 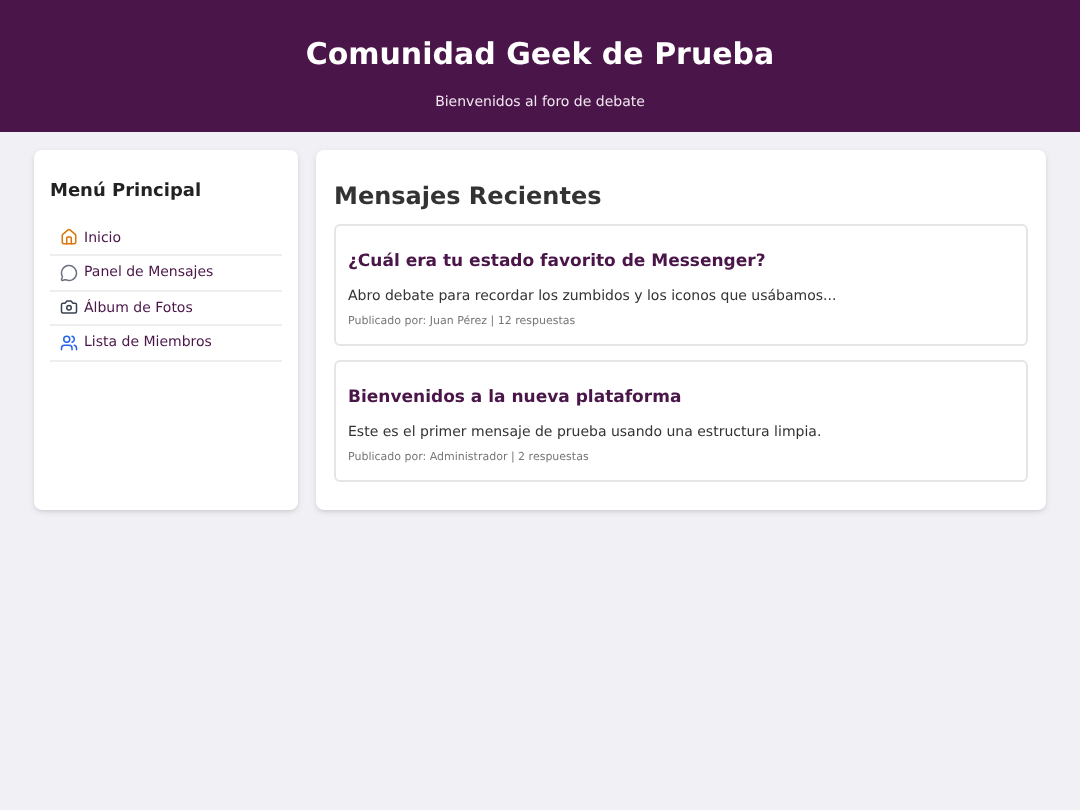 I want to click on house-icon, so click(x=69, y=237).